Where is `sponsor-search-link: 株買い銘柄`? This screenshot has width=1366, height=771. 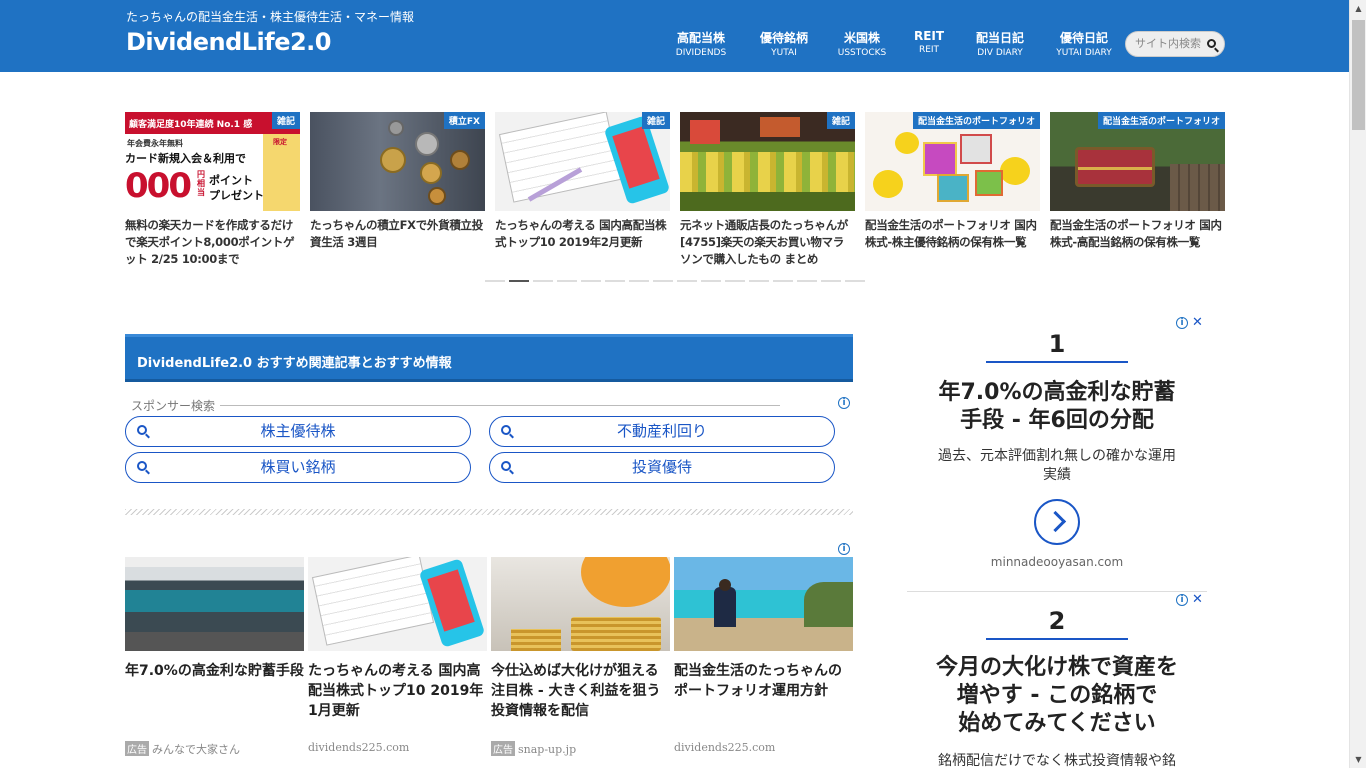
sponsor-search-link: 株買い銘柄 is located at coordinates (298, 467).